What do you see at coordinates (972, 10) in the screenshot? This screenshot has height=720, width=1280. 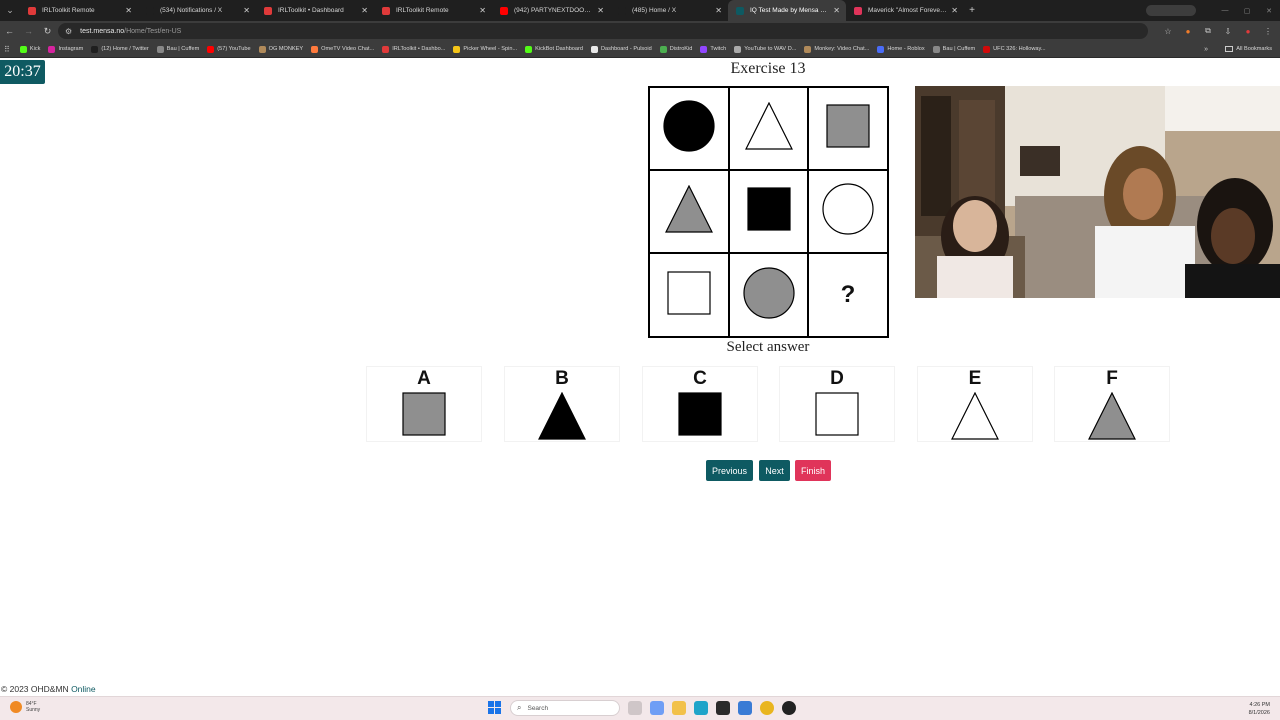 I see `new-tab-plus-icon: +` at bounding box center [972, 10].